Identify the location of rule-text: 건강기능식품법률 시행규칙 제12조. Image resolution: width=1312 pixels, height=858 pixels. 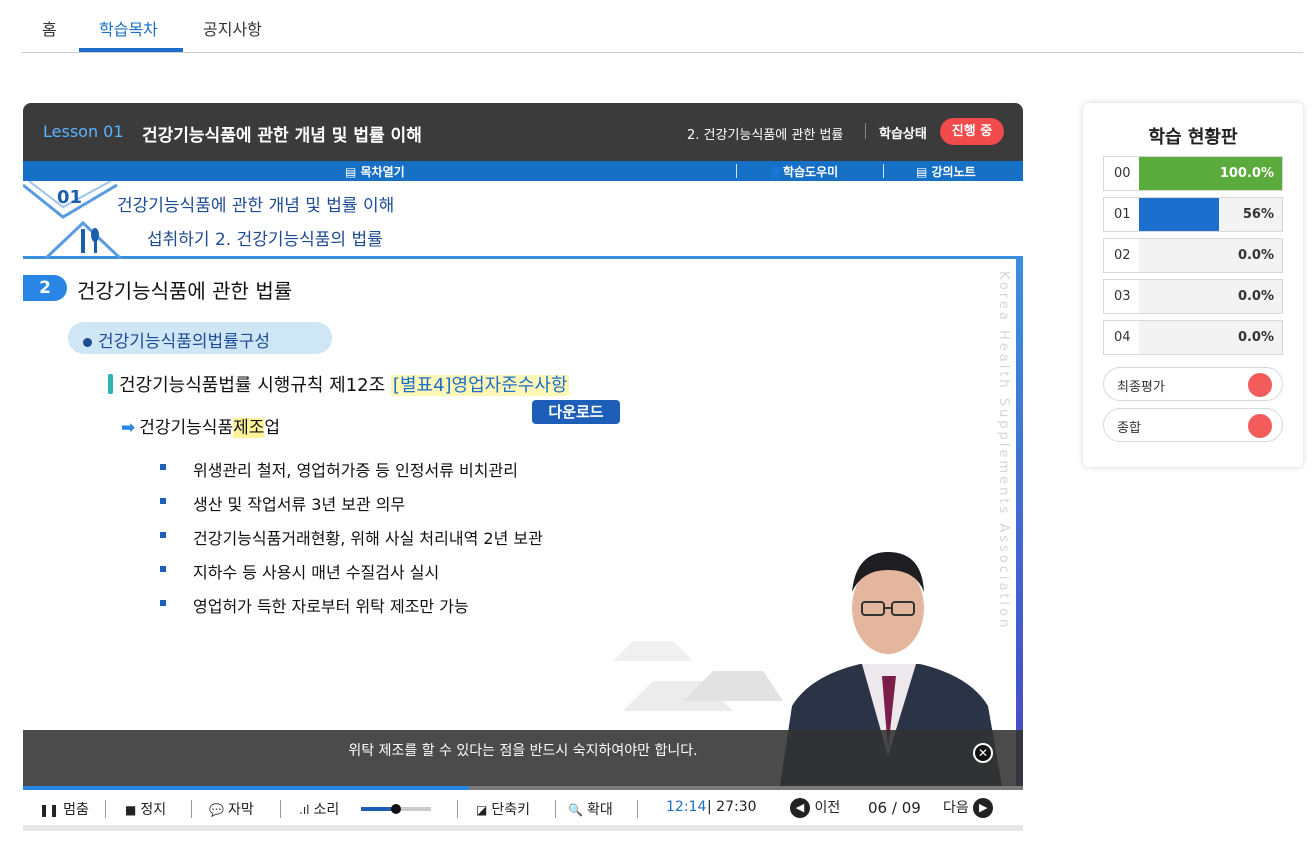
(255, 385).